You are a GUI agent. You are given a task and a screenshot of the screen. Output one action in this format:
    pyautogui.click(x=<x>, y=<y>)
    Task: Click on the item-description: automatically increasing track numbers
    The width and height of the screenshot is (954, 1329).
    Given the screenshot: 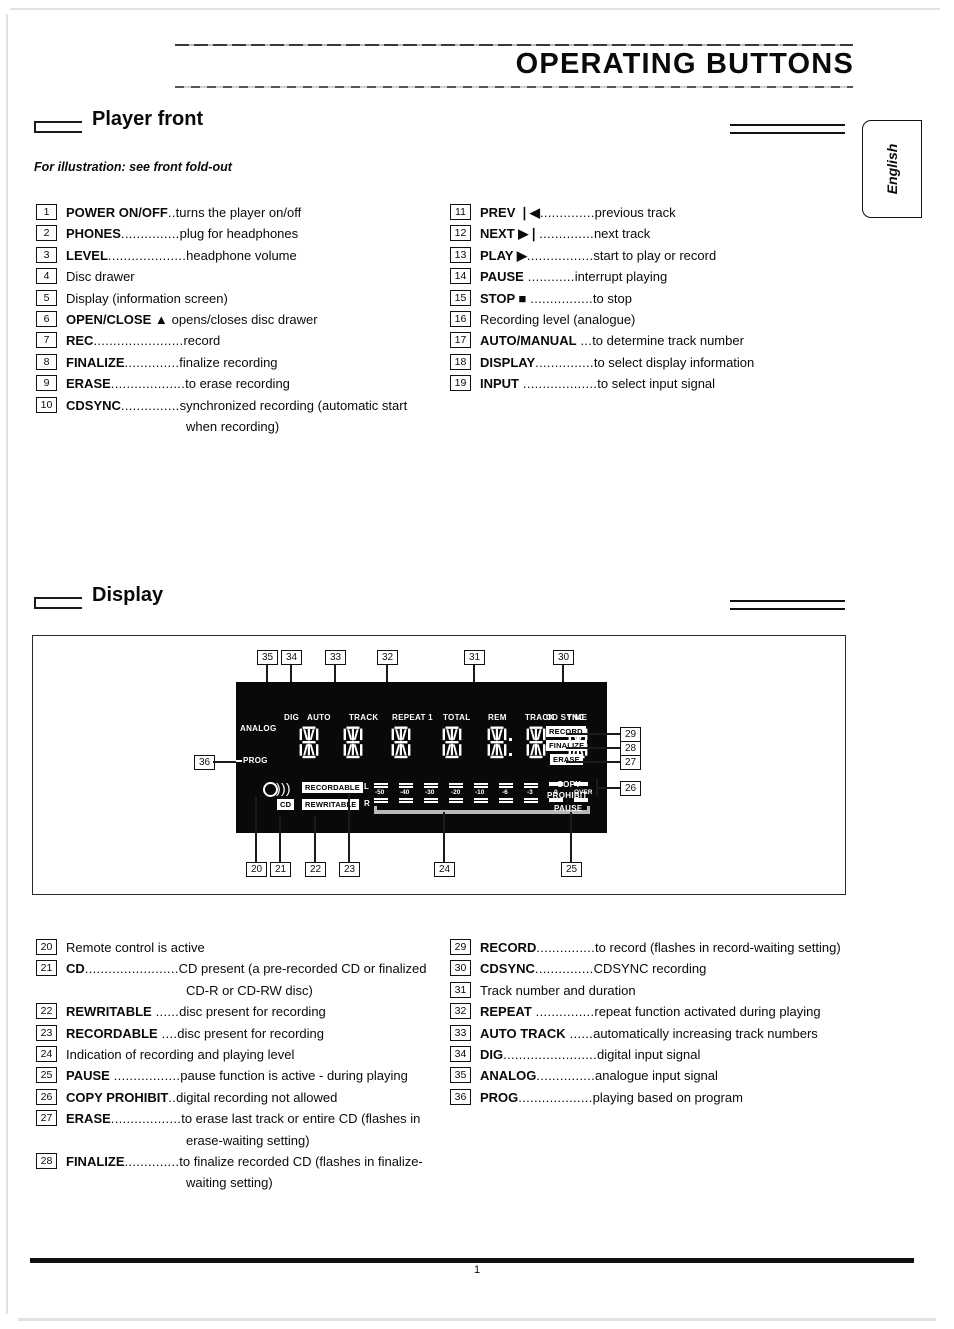 What is the action you would take?
    pyautogui.click(x=705, y=1033)
    